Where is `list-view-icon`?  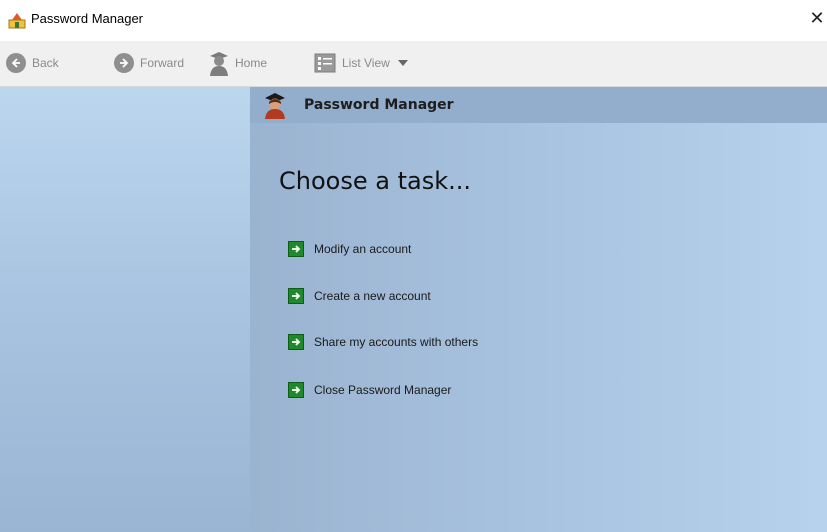
list-view-icon is located at coordinates (325, 63).